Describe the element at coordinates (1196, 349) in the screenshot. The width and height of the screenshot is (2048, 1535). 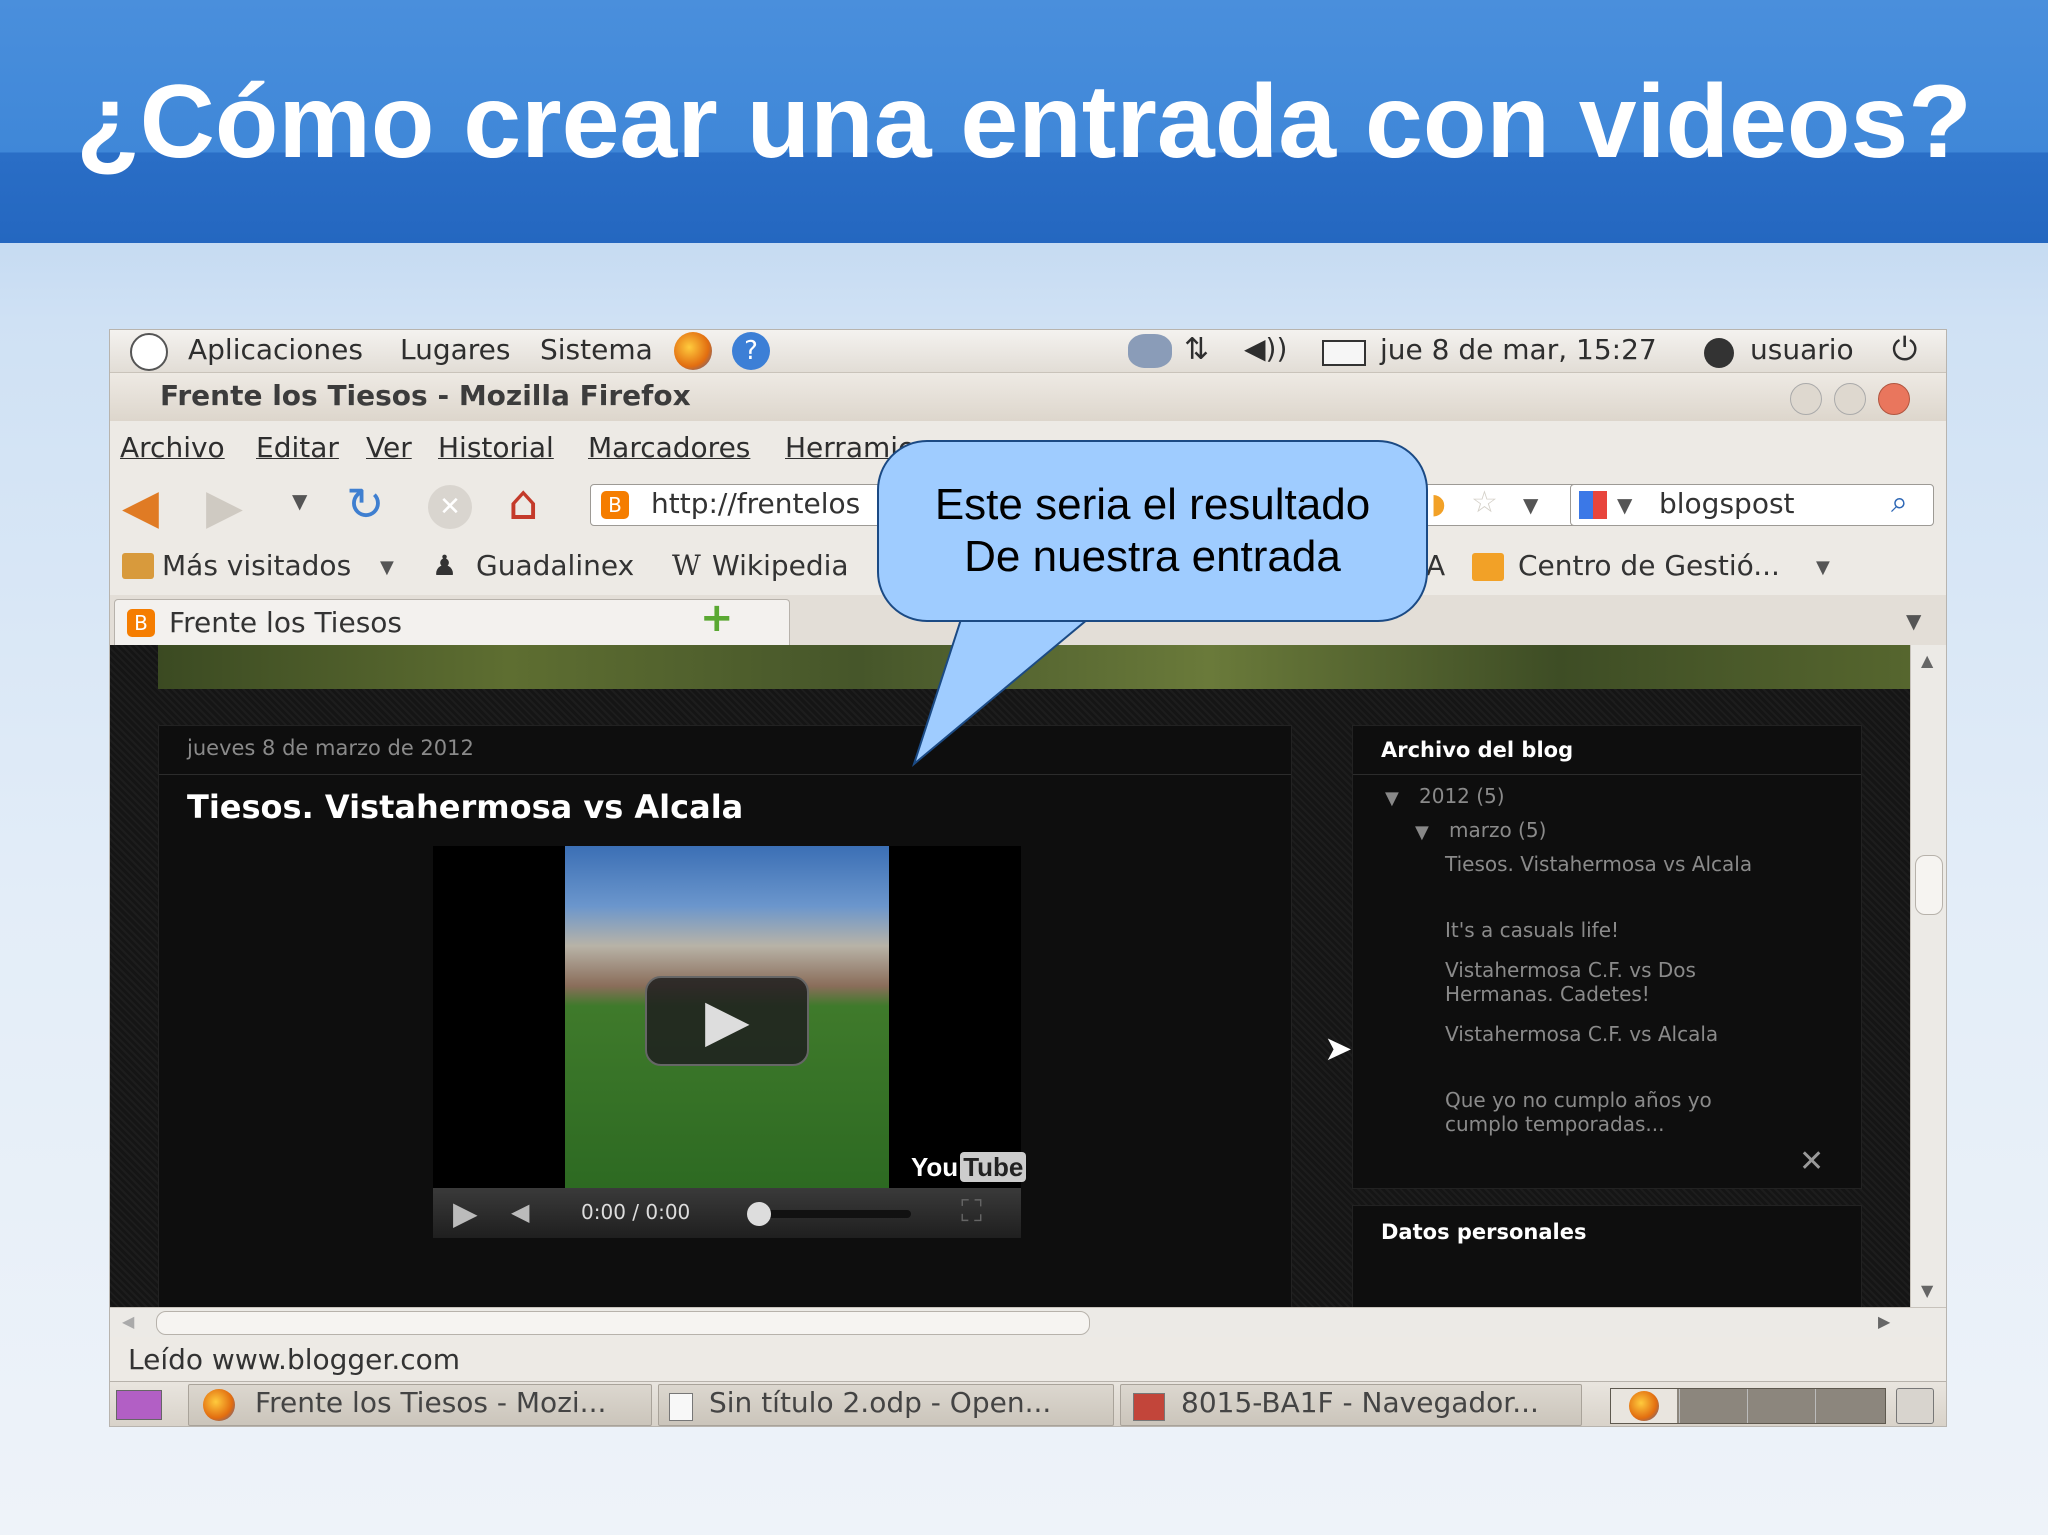
I see `network-icon: ⇅` at that location.